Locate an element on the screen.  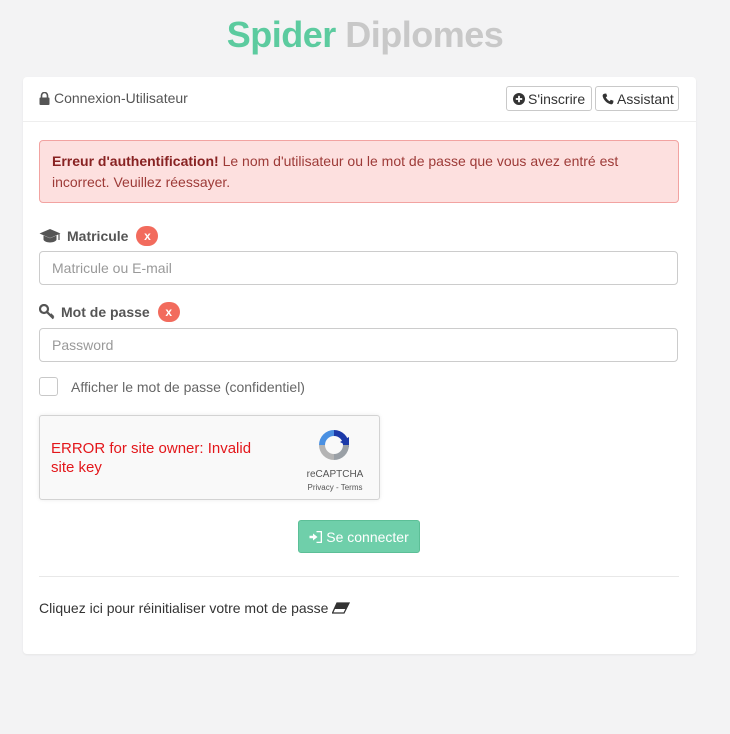
recaptcha-logo-icon is located at coordinates (334, 445).